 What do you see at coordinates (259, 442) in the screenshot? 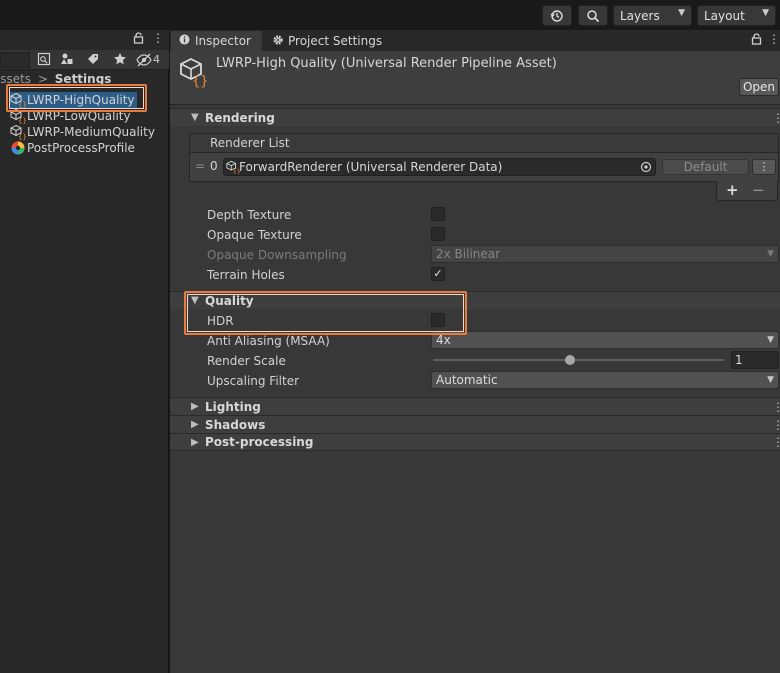
I see `section-title: Post-processing` at bounding box center [259, 442].